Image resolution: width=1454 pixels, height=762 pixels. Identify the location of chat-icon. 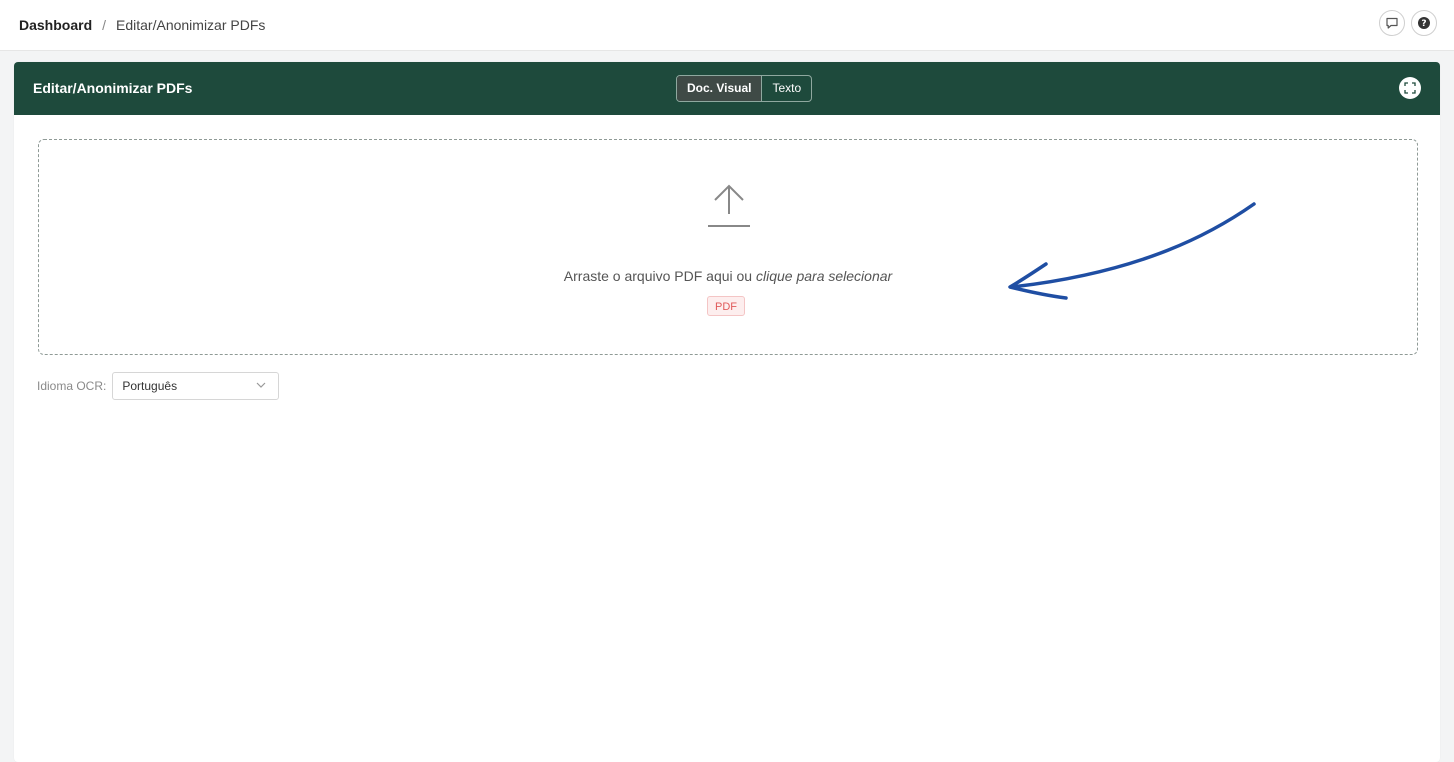
(1392, 23).